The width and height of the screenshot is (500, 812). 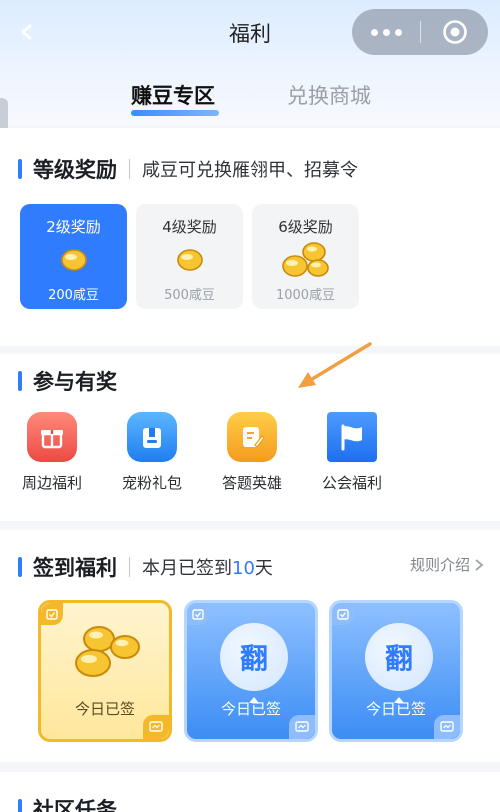 I want to click on level-reward-6: 6级奖励 1000咸豆, so click(x=305, y=256).